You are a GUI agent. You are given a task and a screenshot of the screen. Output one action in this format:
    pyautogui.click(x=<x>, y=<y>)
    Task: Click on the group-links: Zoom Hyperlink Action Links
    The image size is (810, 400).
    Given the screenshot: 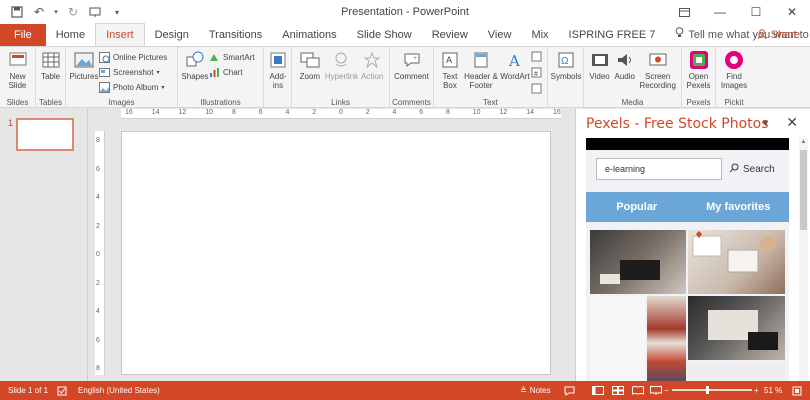 What is the action you would take?
    pyautogui.click(x=341, y=77)
    